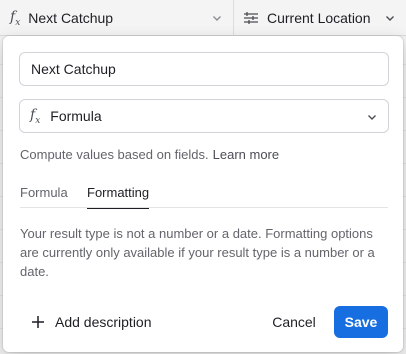  What do you see at coordinates (118, 192) in the screenshot?
I see `tab-label: Formatting` at bounding box center [118, 192].